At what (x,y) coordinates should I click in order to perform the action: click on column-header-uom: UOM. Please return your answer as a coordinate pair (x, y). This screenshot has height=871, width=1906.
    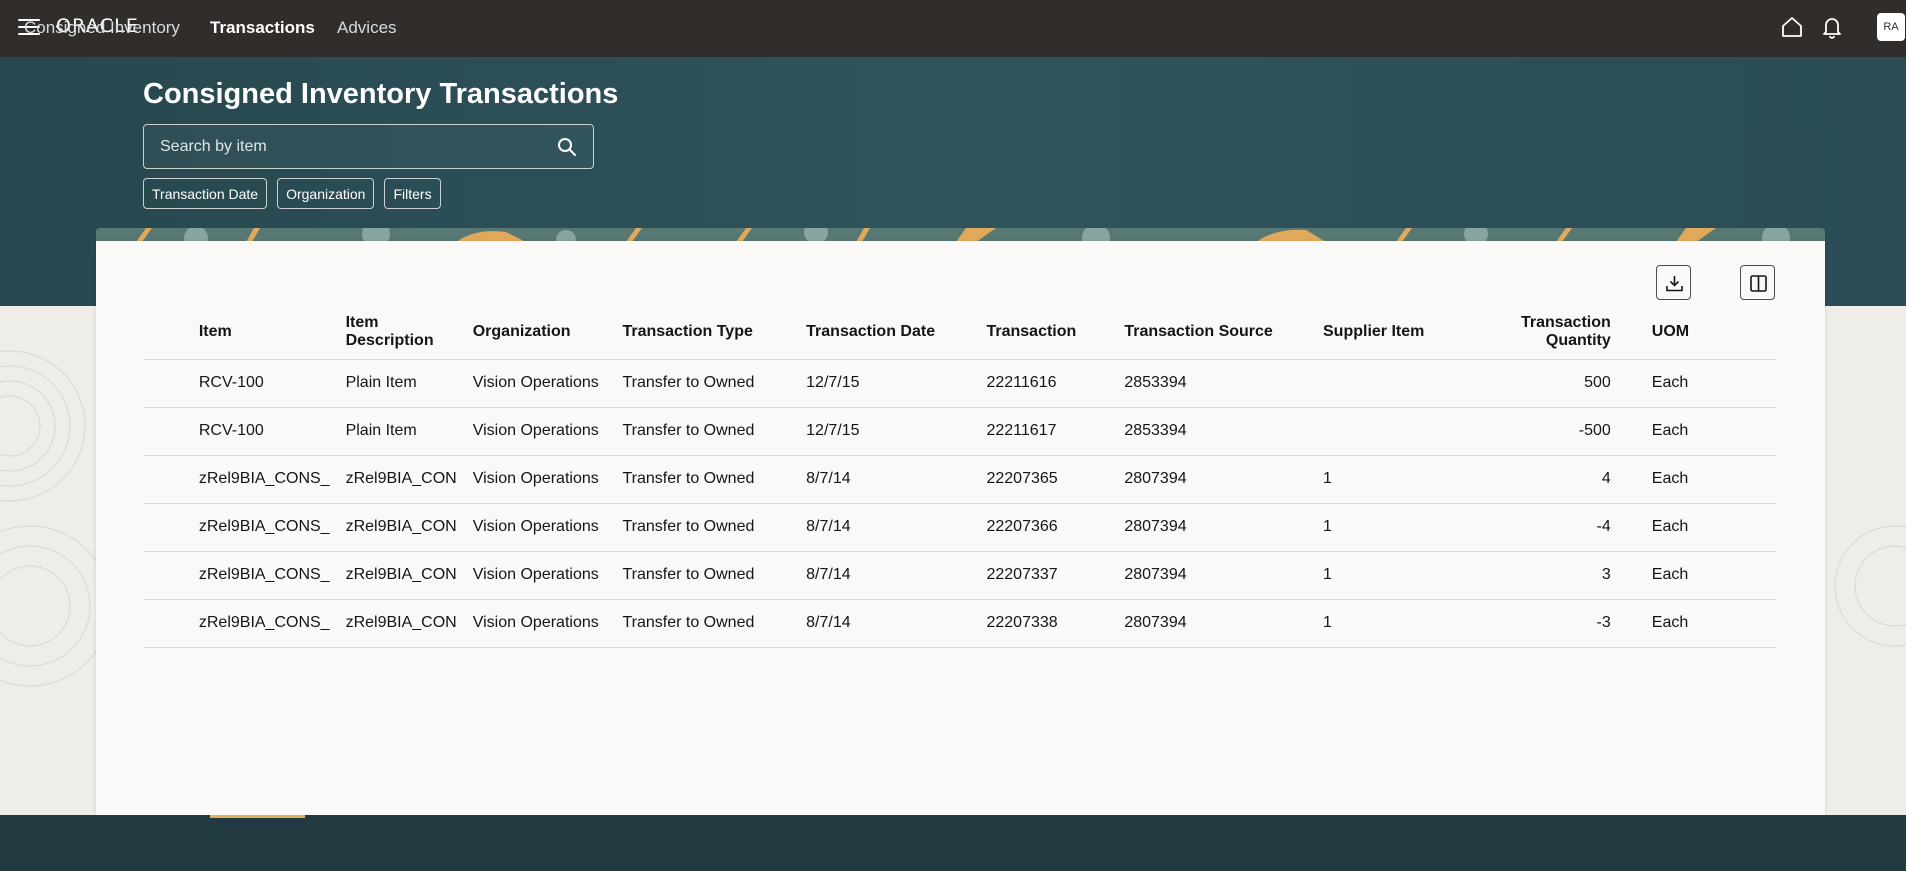
    Looking at the image, I should click on (1709, 332).